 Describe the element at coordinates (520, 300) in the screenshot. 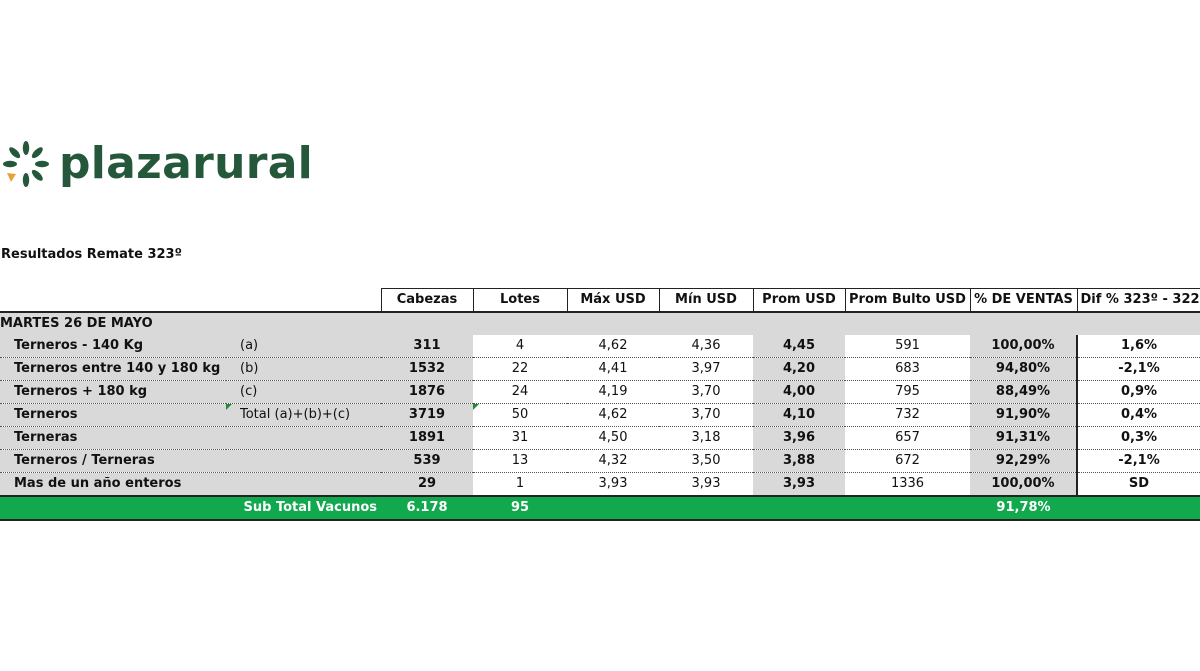

I see `header-lotes: Lotes` at that location.